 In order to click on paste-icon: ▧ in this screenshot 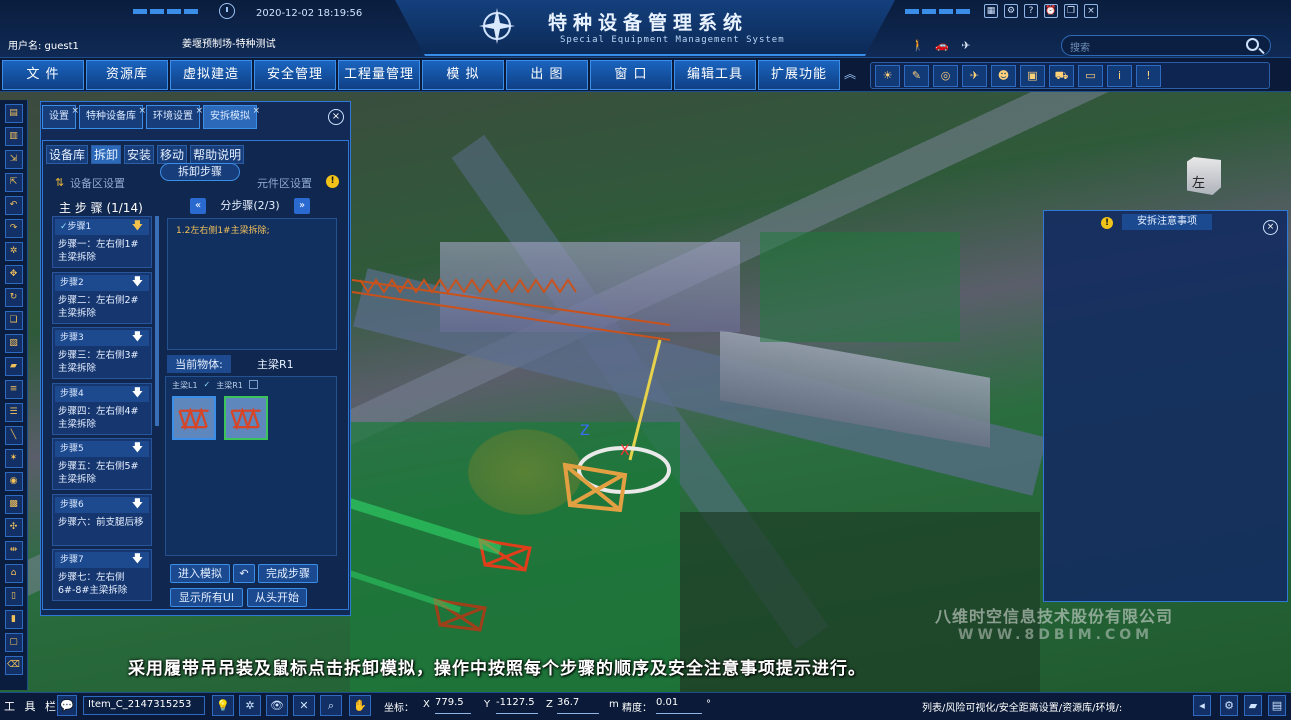, I will do `click(13, 343)`.